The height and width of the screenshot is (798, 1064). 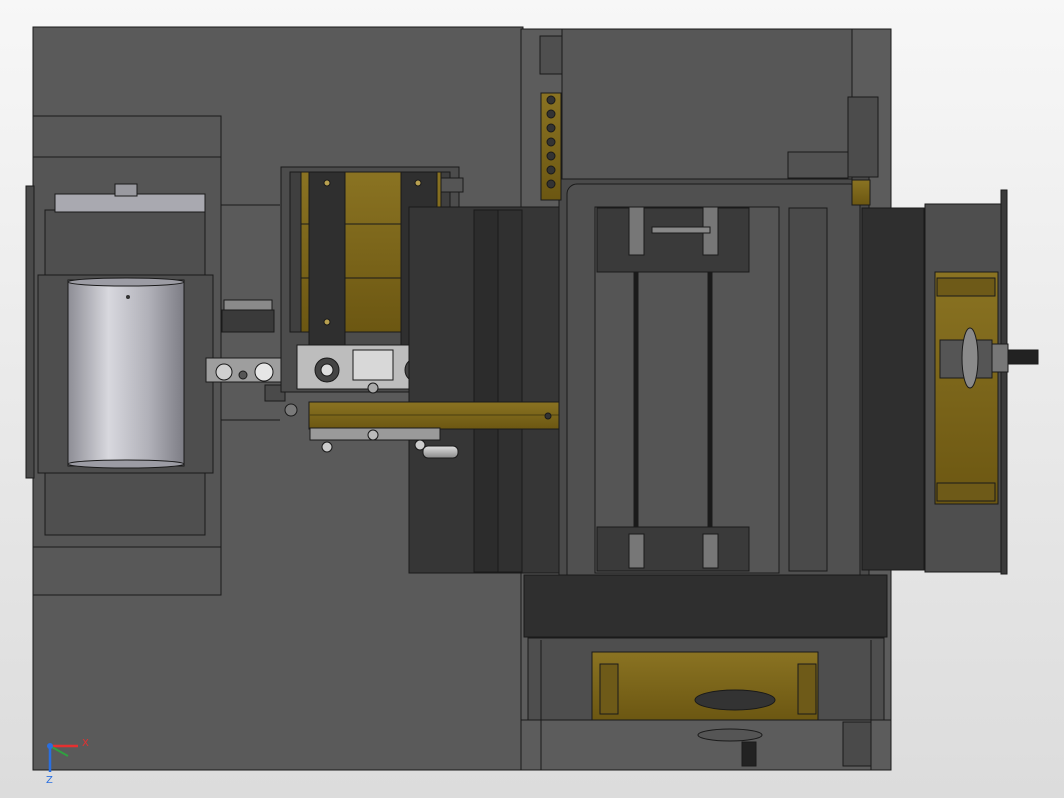 I want to click on axis-z-label: Z, so click(x=49, y=780).